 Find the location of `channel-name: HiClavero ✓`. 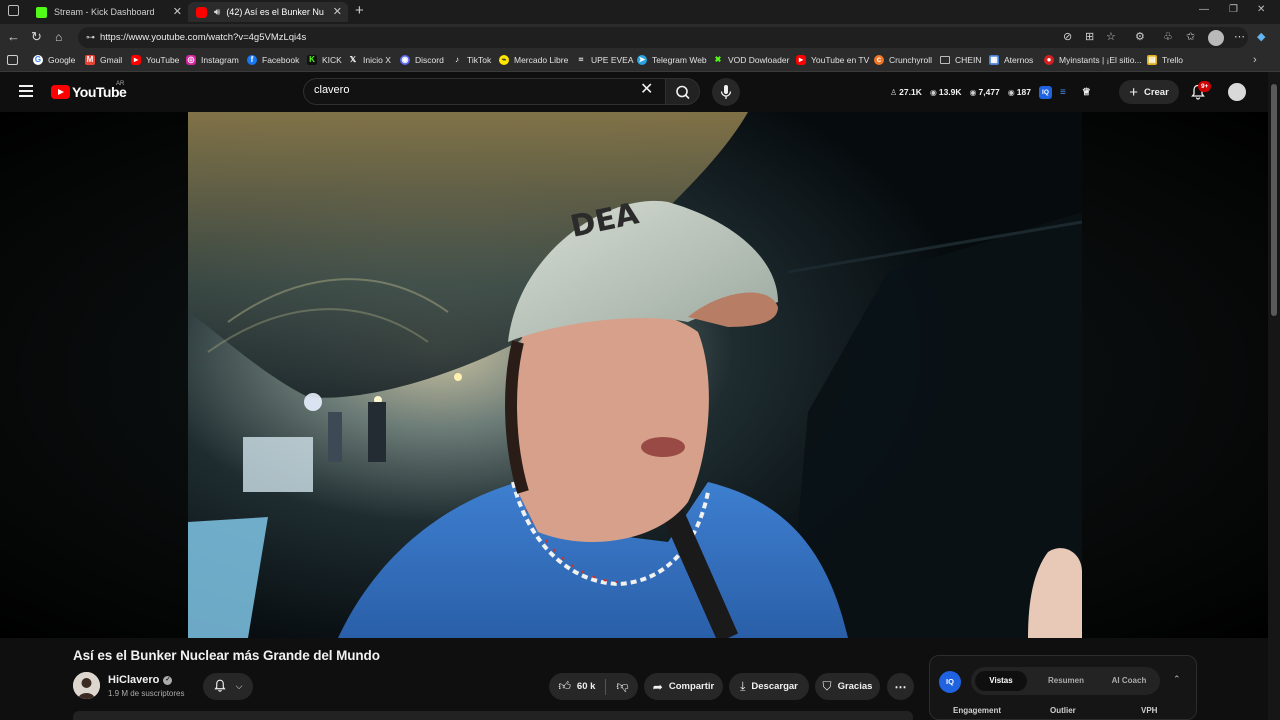

channel-name: HiClavero ✓ is located at coordinates (140, 680).